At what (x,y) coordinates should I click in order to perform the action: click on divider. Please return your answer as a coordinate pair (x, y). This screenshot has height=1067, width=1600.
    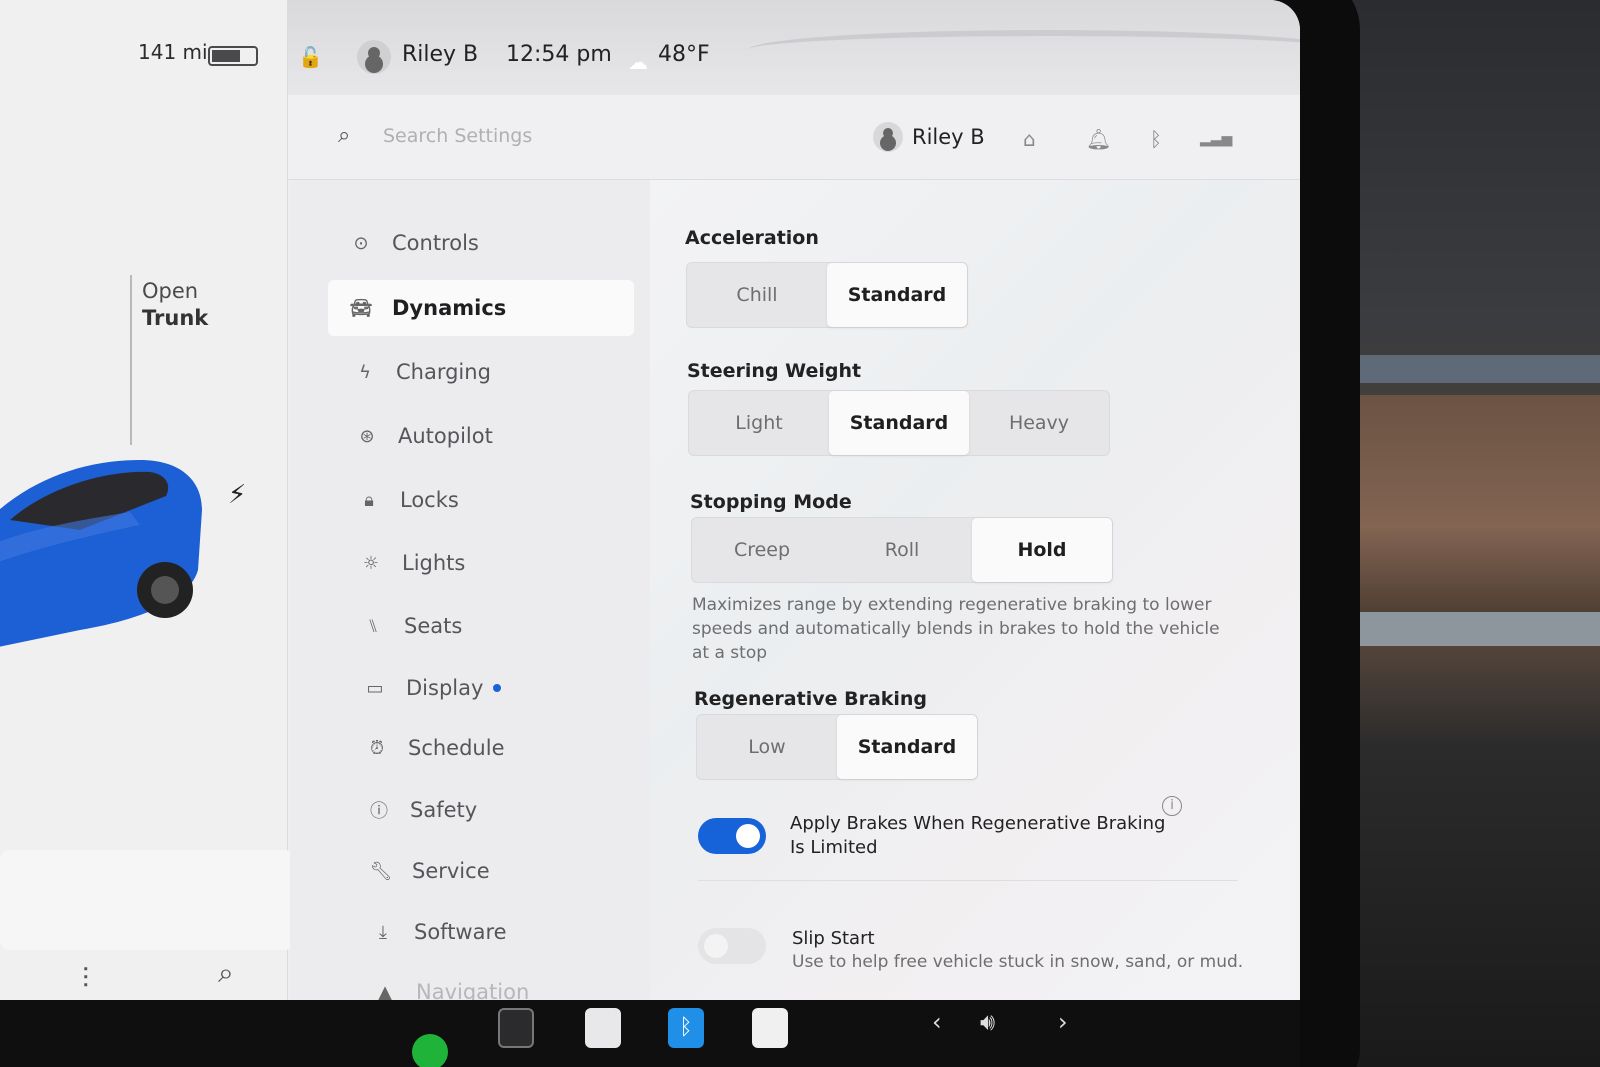
    Looking at the image, I should click on (968, 880).